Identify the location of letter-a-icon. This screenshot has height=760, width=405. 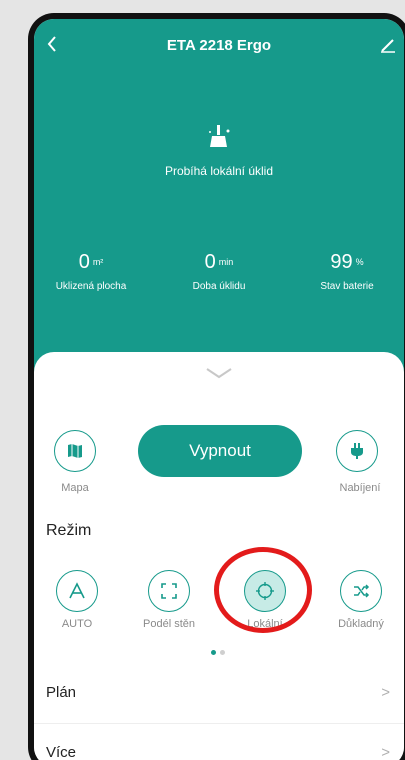
(77, 590).